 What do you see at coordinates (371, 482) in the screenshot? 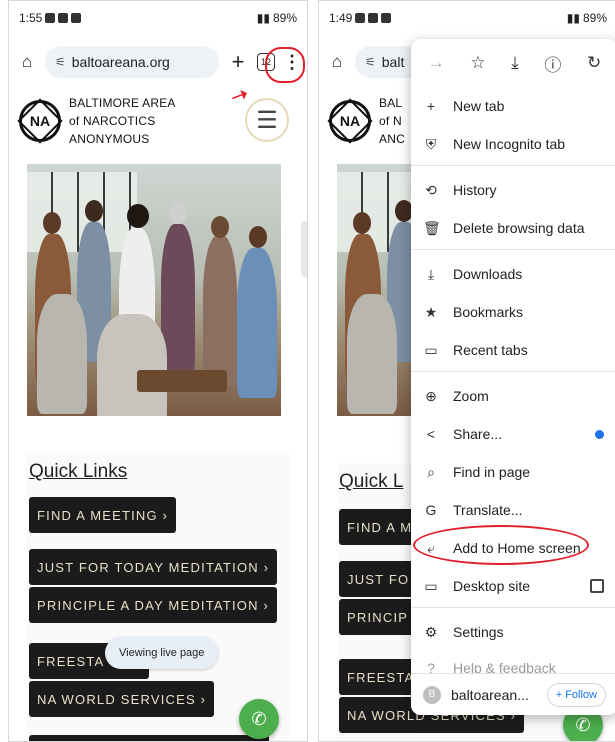
I see `quick-links-title: Quick L` at bounding box center [371, 482].